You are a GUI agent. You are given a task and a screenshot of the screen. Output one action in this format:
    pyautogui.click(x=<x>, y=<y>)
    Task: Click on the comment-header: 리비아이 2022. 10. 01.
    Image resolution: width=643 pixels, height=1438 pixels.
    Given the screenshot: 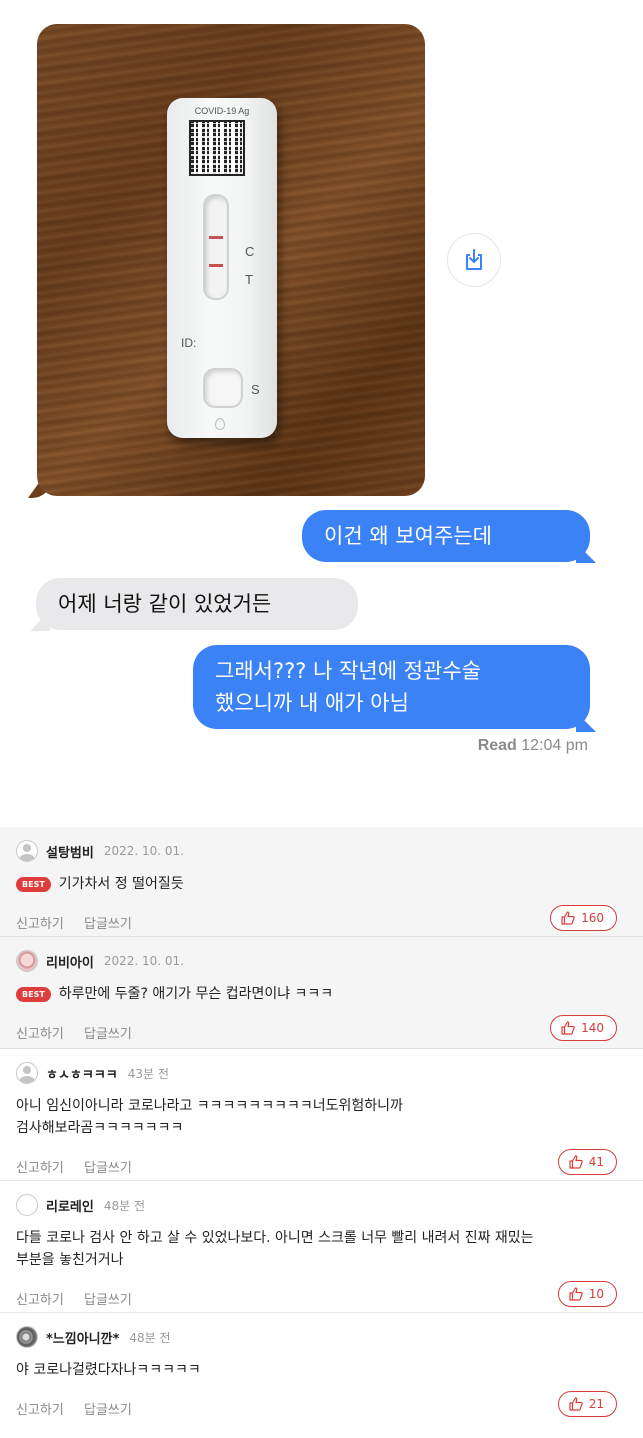 What is the action you would take?
    pyautogui.click(x=321, y=961)
    